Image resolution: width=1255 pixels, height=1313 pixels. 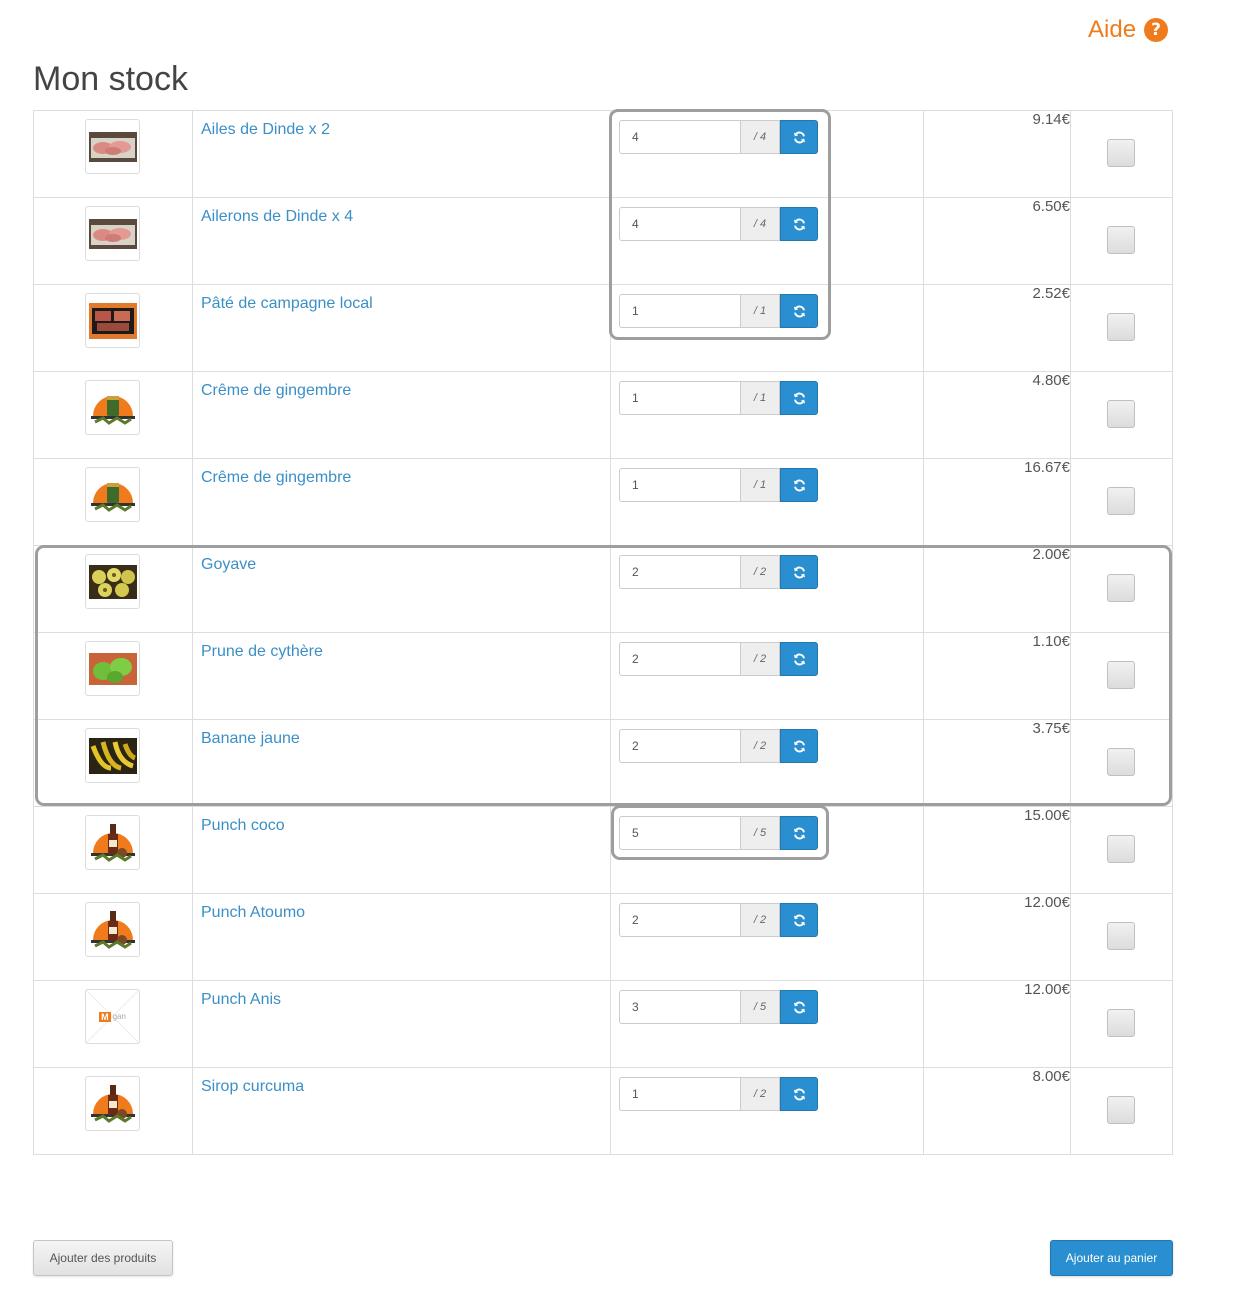 I want to click on product-row: Crême de gingembre / 1 16.67€, so click(x=603, y=502).